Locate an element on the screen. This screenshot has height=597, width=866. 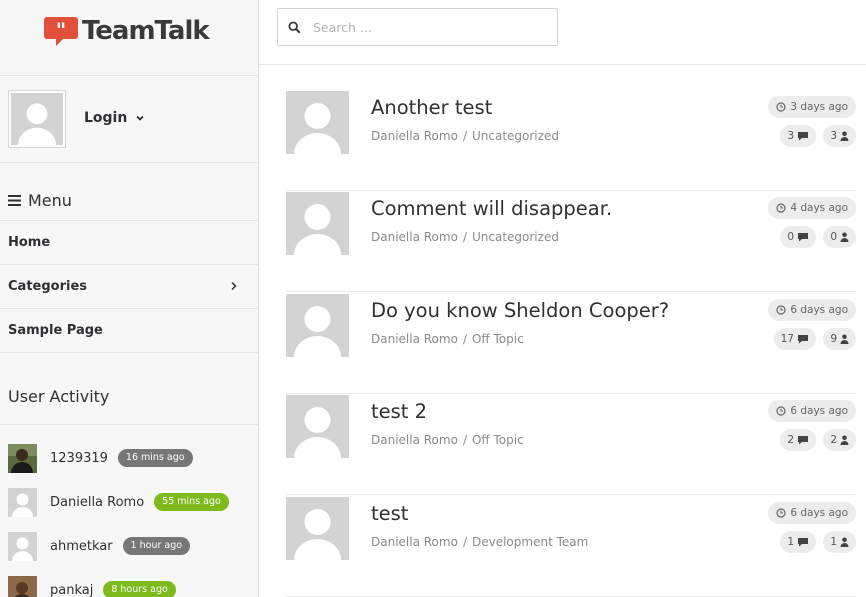
chevron-down-icon is located at coordinates (140, 118).